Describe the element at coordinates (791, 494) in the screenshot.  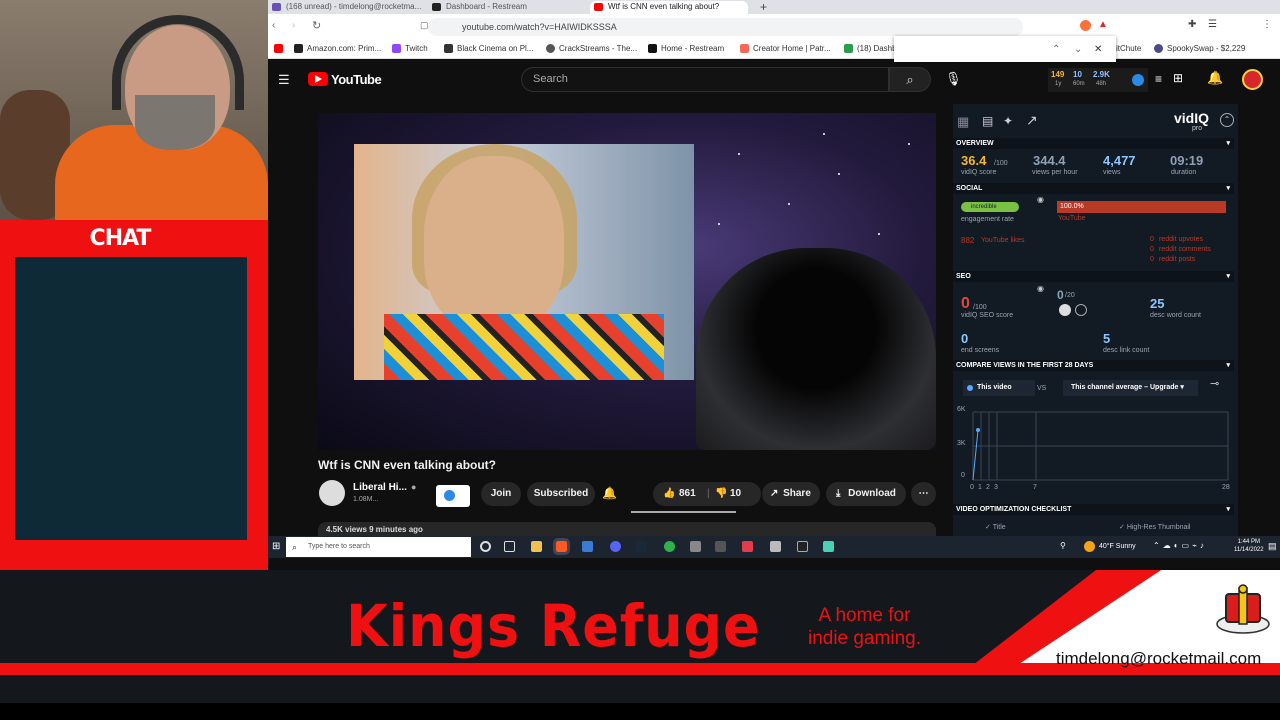
I see `share-button: ↗ Share` at that location.